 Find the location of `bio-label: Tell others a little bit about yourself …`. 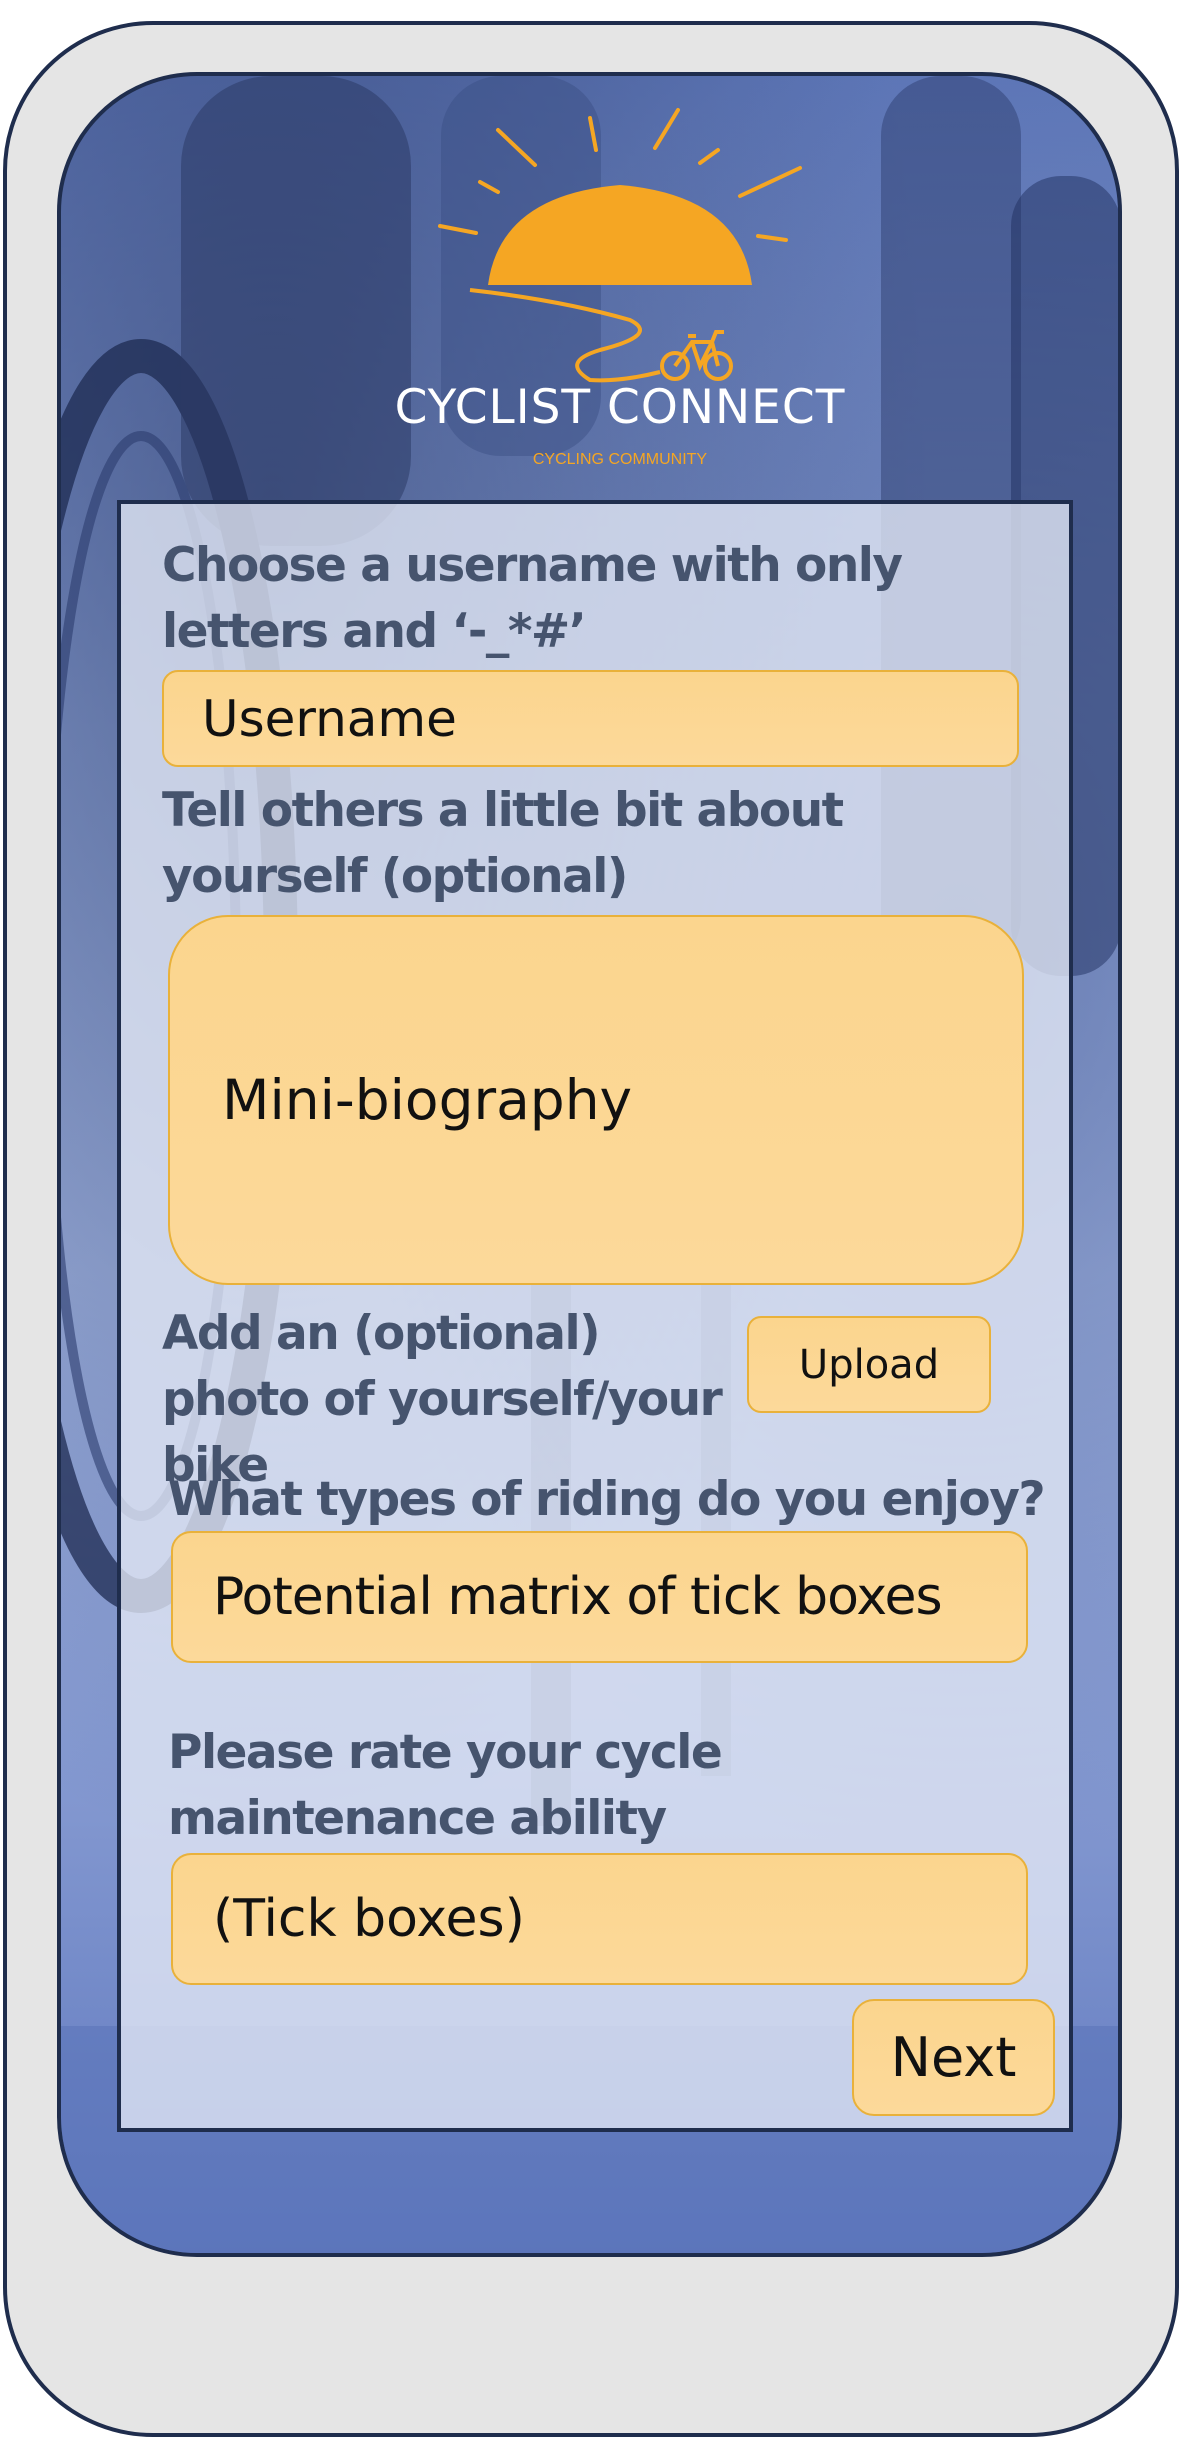

bio-label: Tell others a little bit about yourself … is located at coordinates (503, 843).